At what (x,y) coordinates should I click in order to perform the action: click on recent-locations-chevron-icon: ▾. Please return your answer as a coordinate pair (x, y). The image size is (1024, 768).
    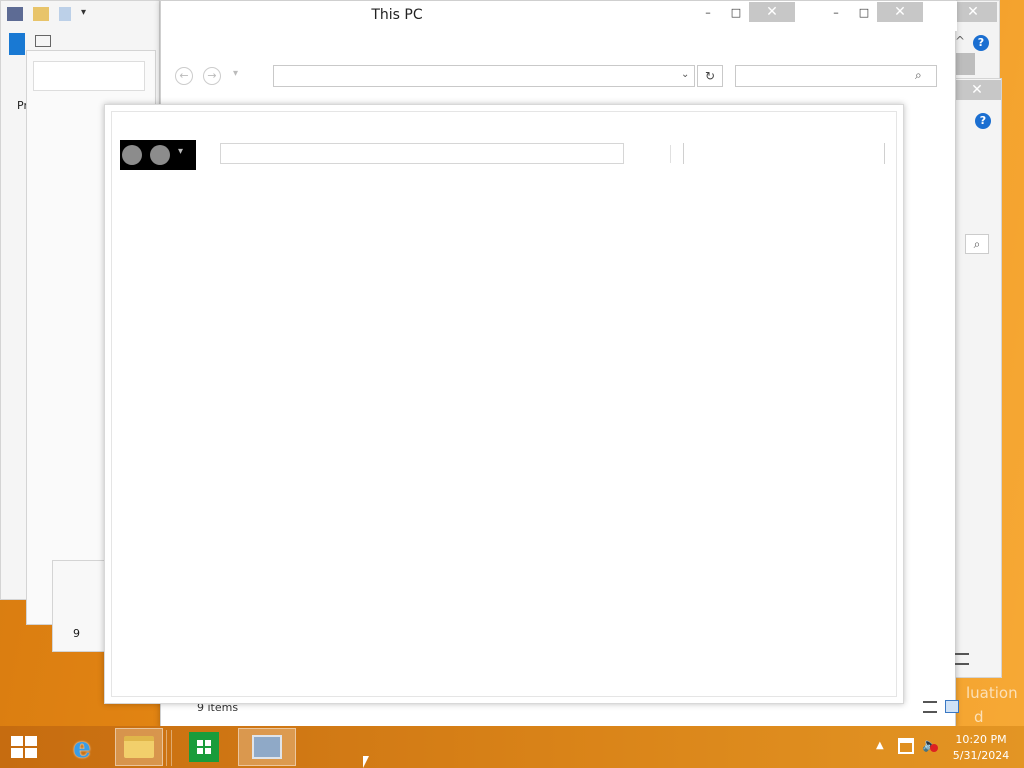
    Looking at the image, I should click on (235, 73).